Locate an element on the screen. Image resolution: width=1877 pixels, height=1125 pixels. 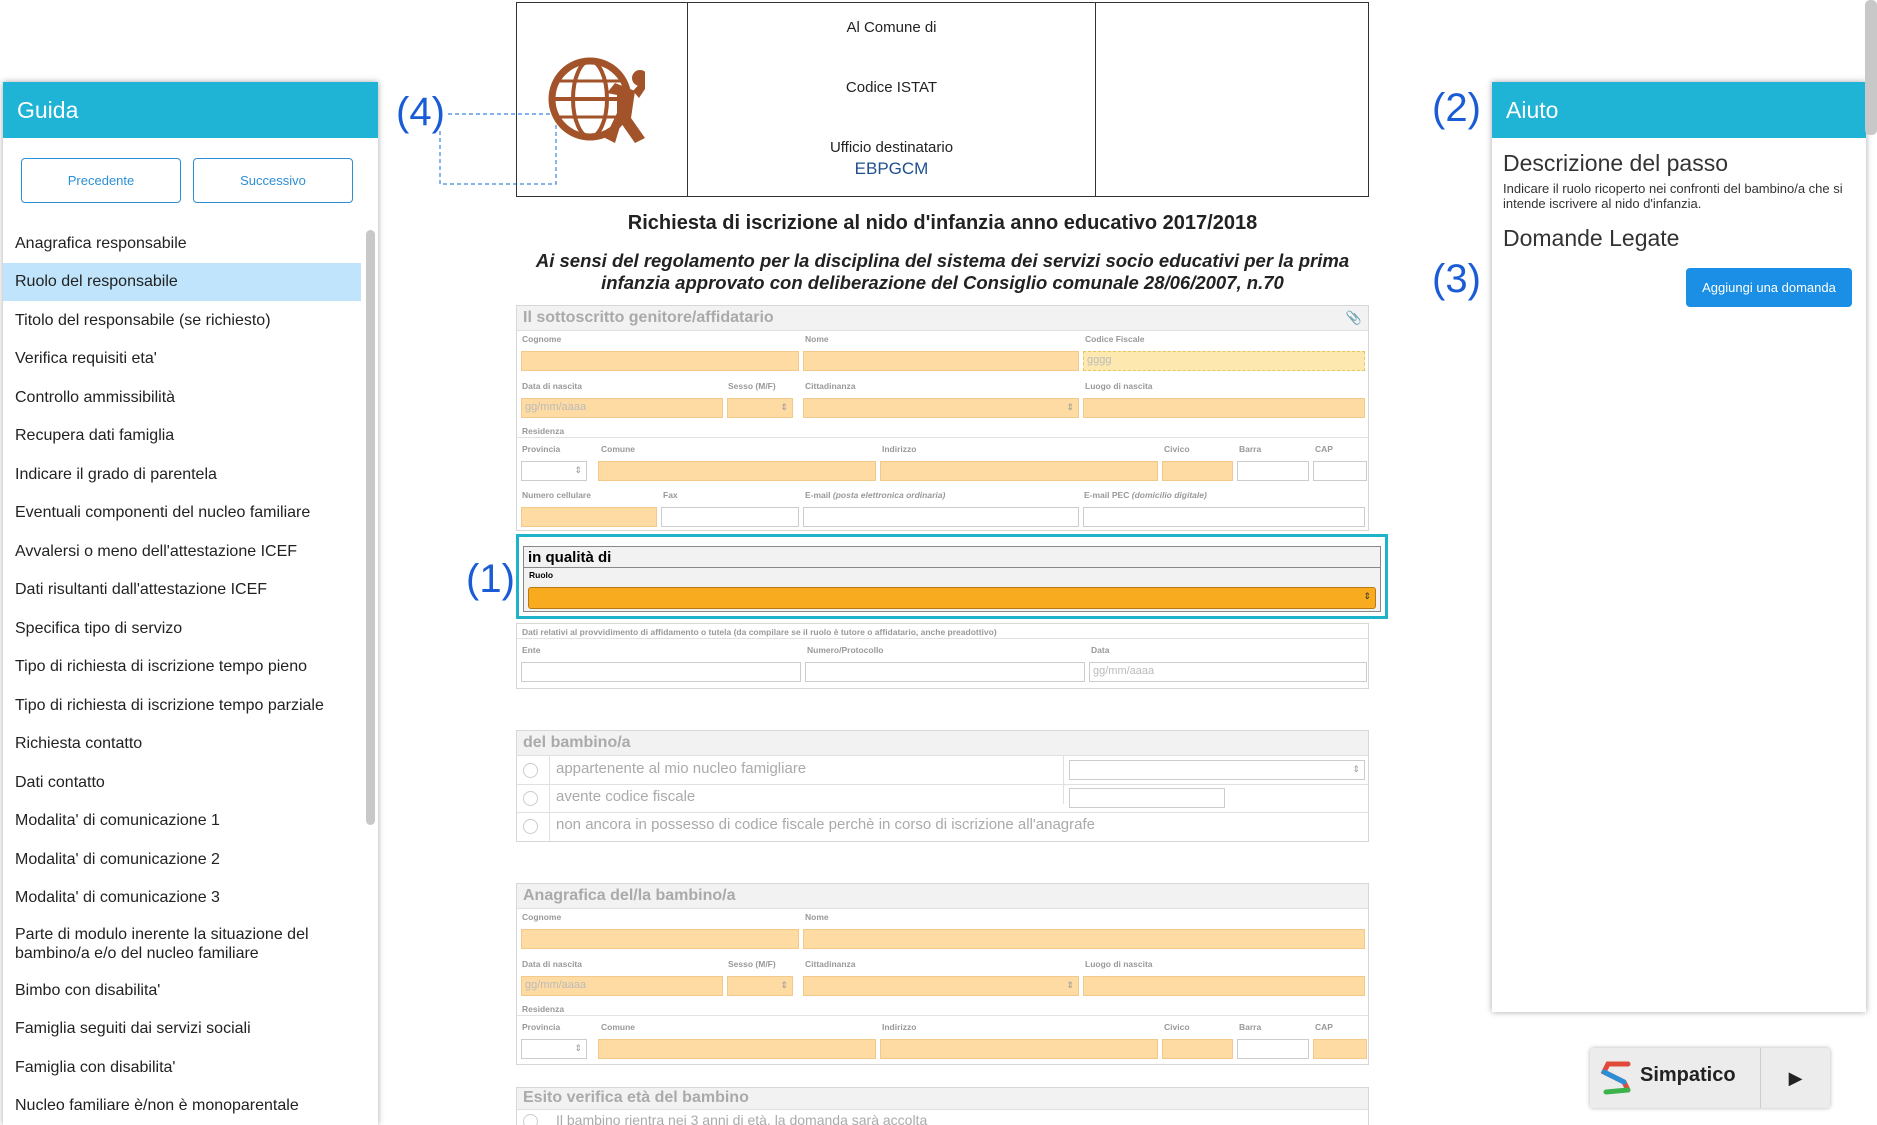
cittadinanza-select: ⇕ is located at coordinates (941, 408).